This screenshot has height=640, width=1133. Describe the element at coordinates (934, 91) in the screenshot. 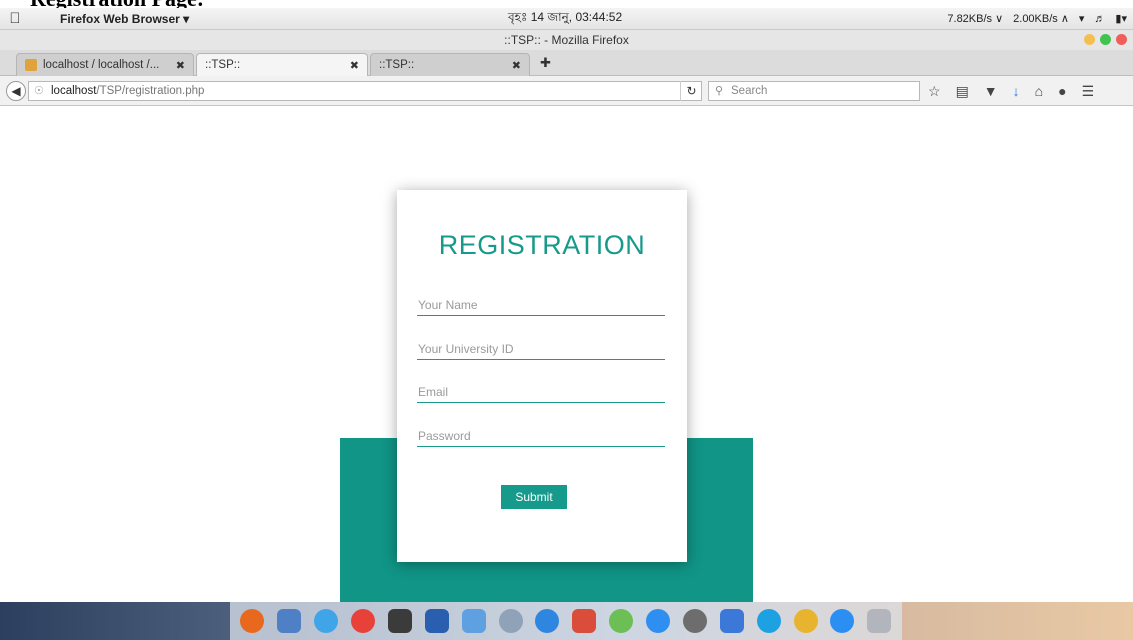

I see `bookmark-star-icon: ☆` at that location.